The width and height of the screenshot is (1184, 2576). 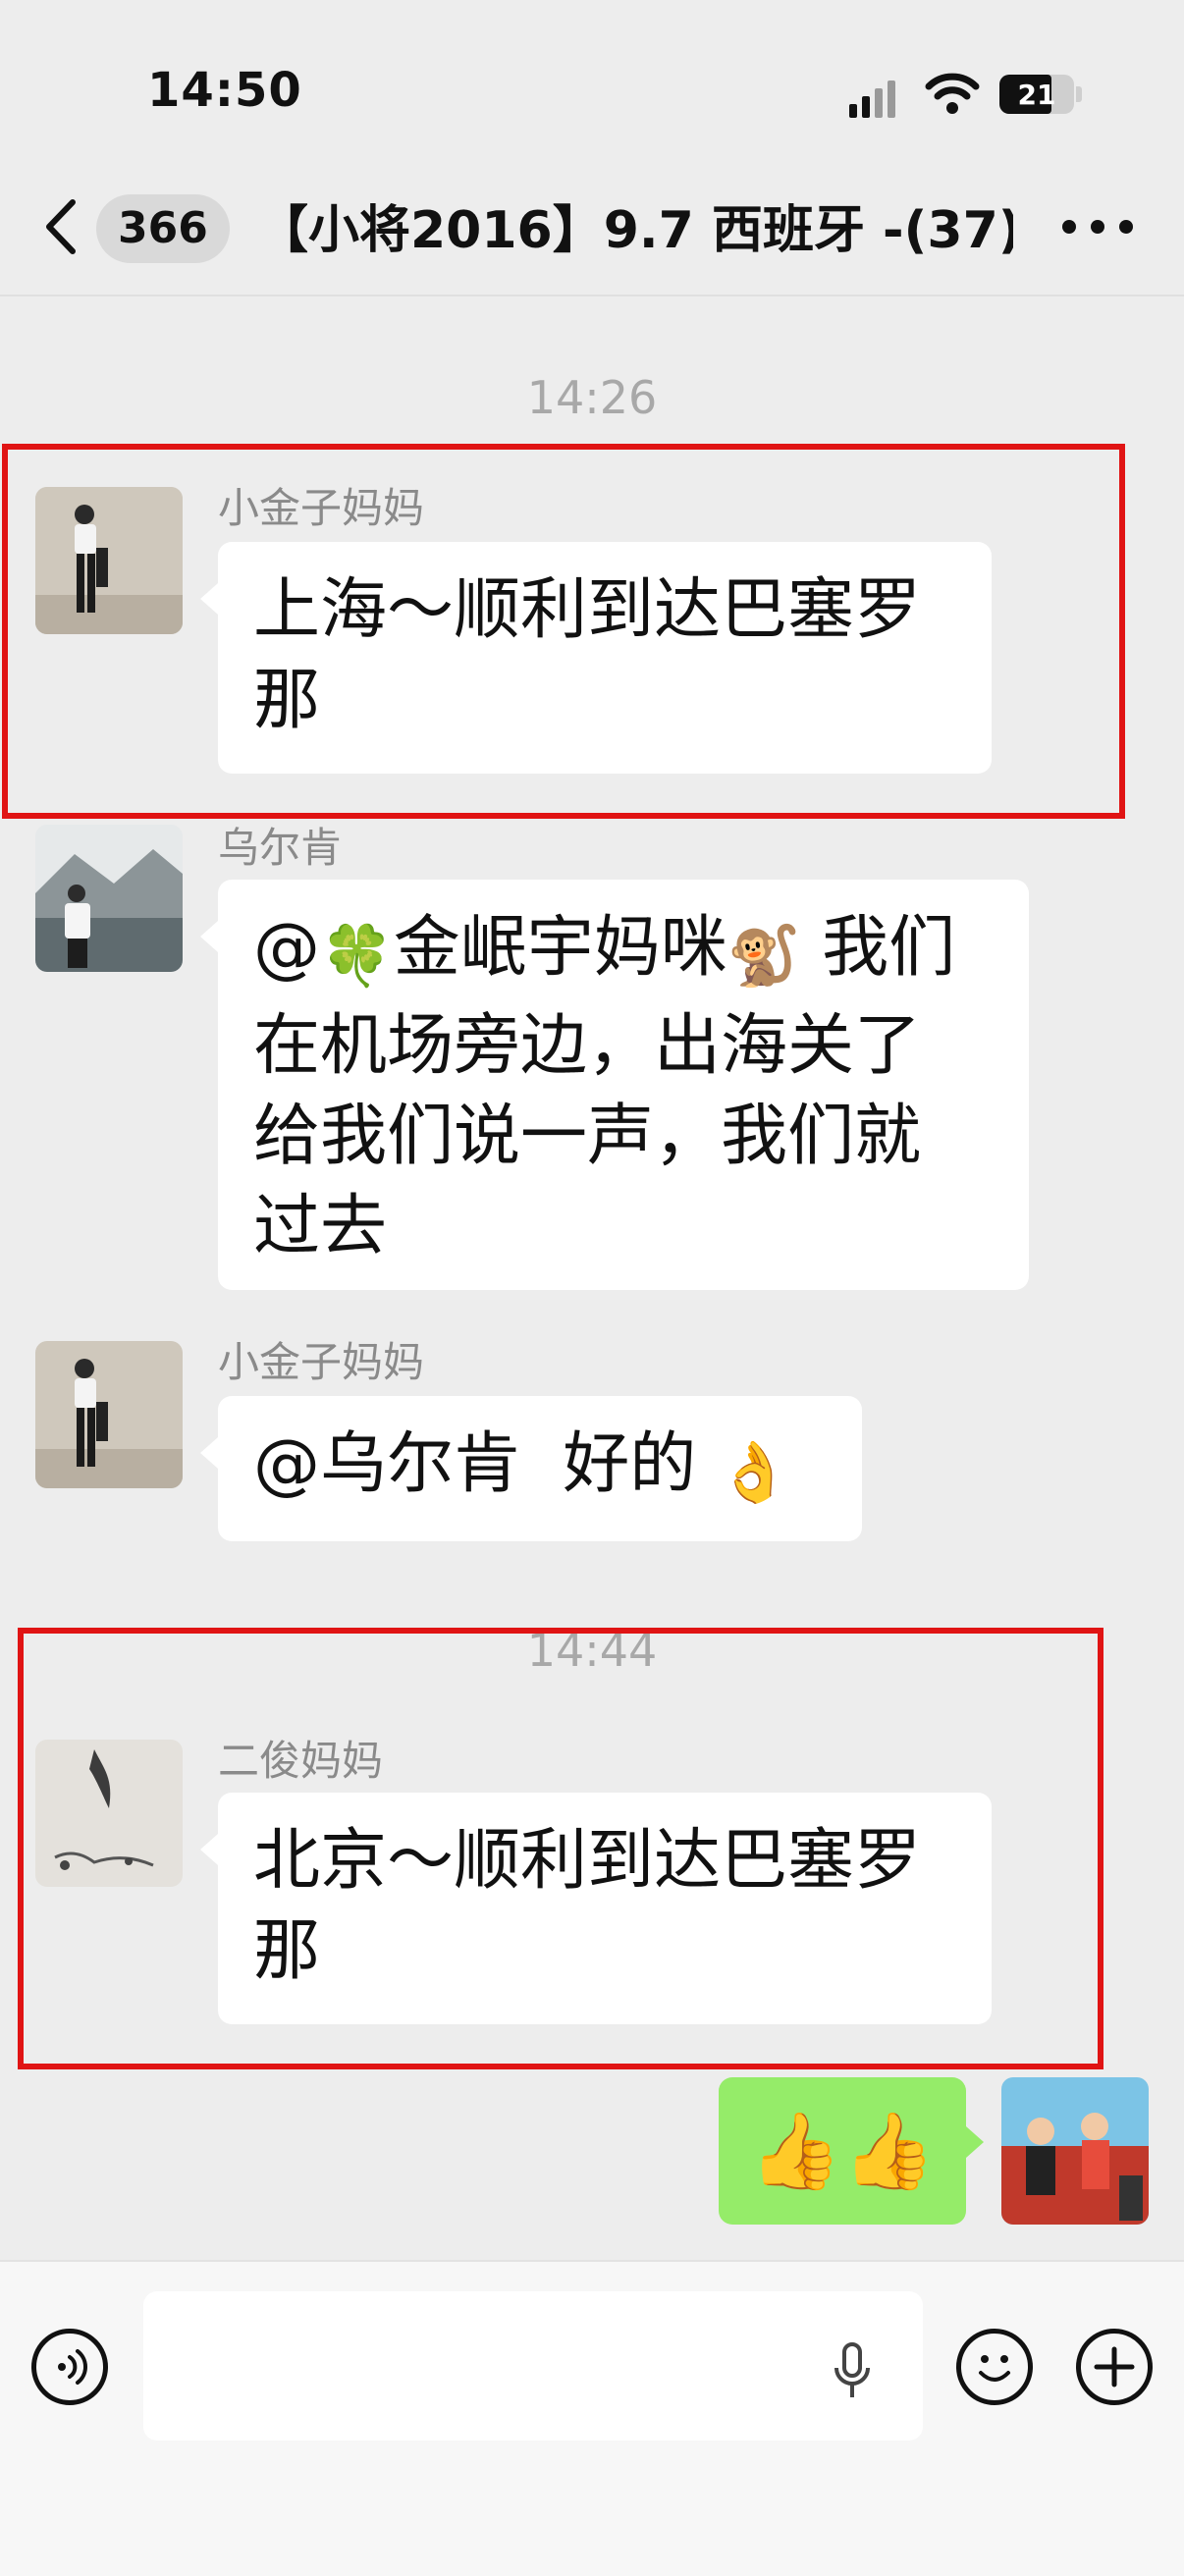 What do you see at coordinates (564, 631) in the screenshot?
I see `highlight-box` at bounding box center [564, 631].